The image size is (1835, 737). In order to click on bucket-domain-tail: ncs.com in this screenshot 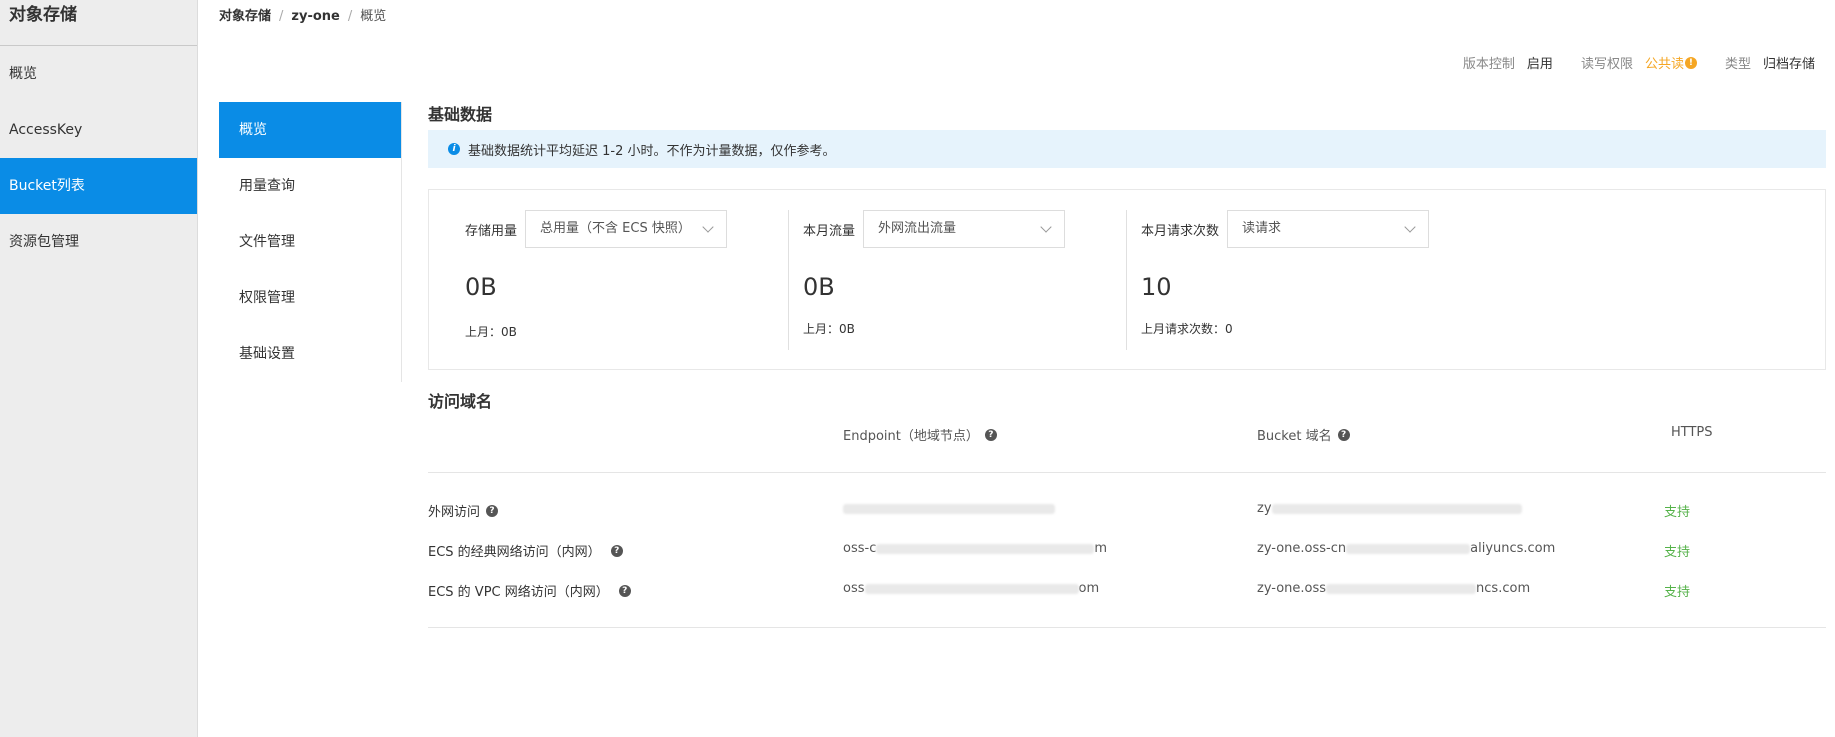, I will do `click(1503, 588)`.